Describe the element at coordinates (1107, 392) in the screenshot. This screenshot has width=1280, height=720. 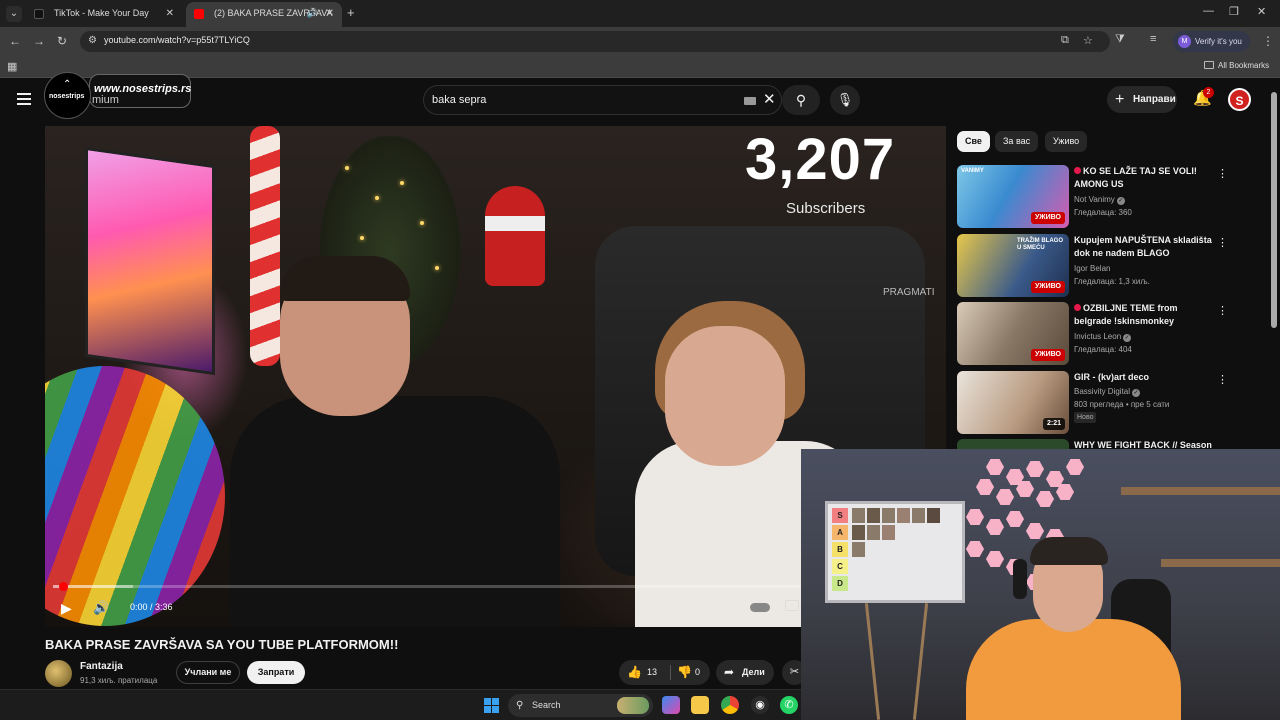
I see `rec-channel: Bassivity Digital ✓` at that location.